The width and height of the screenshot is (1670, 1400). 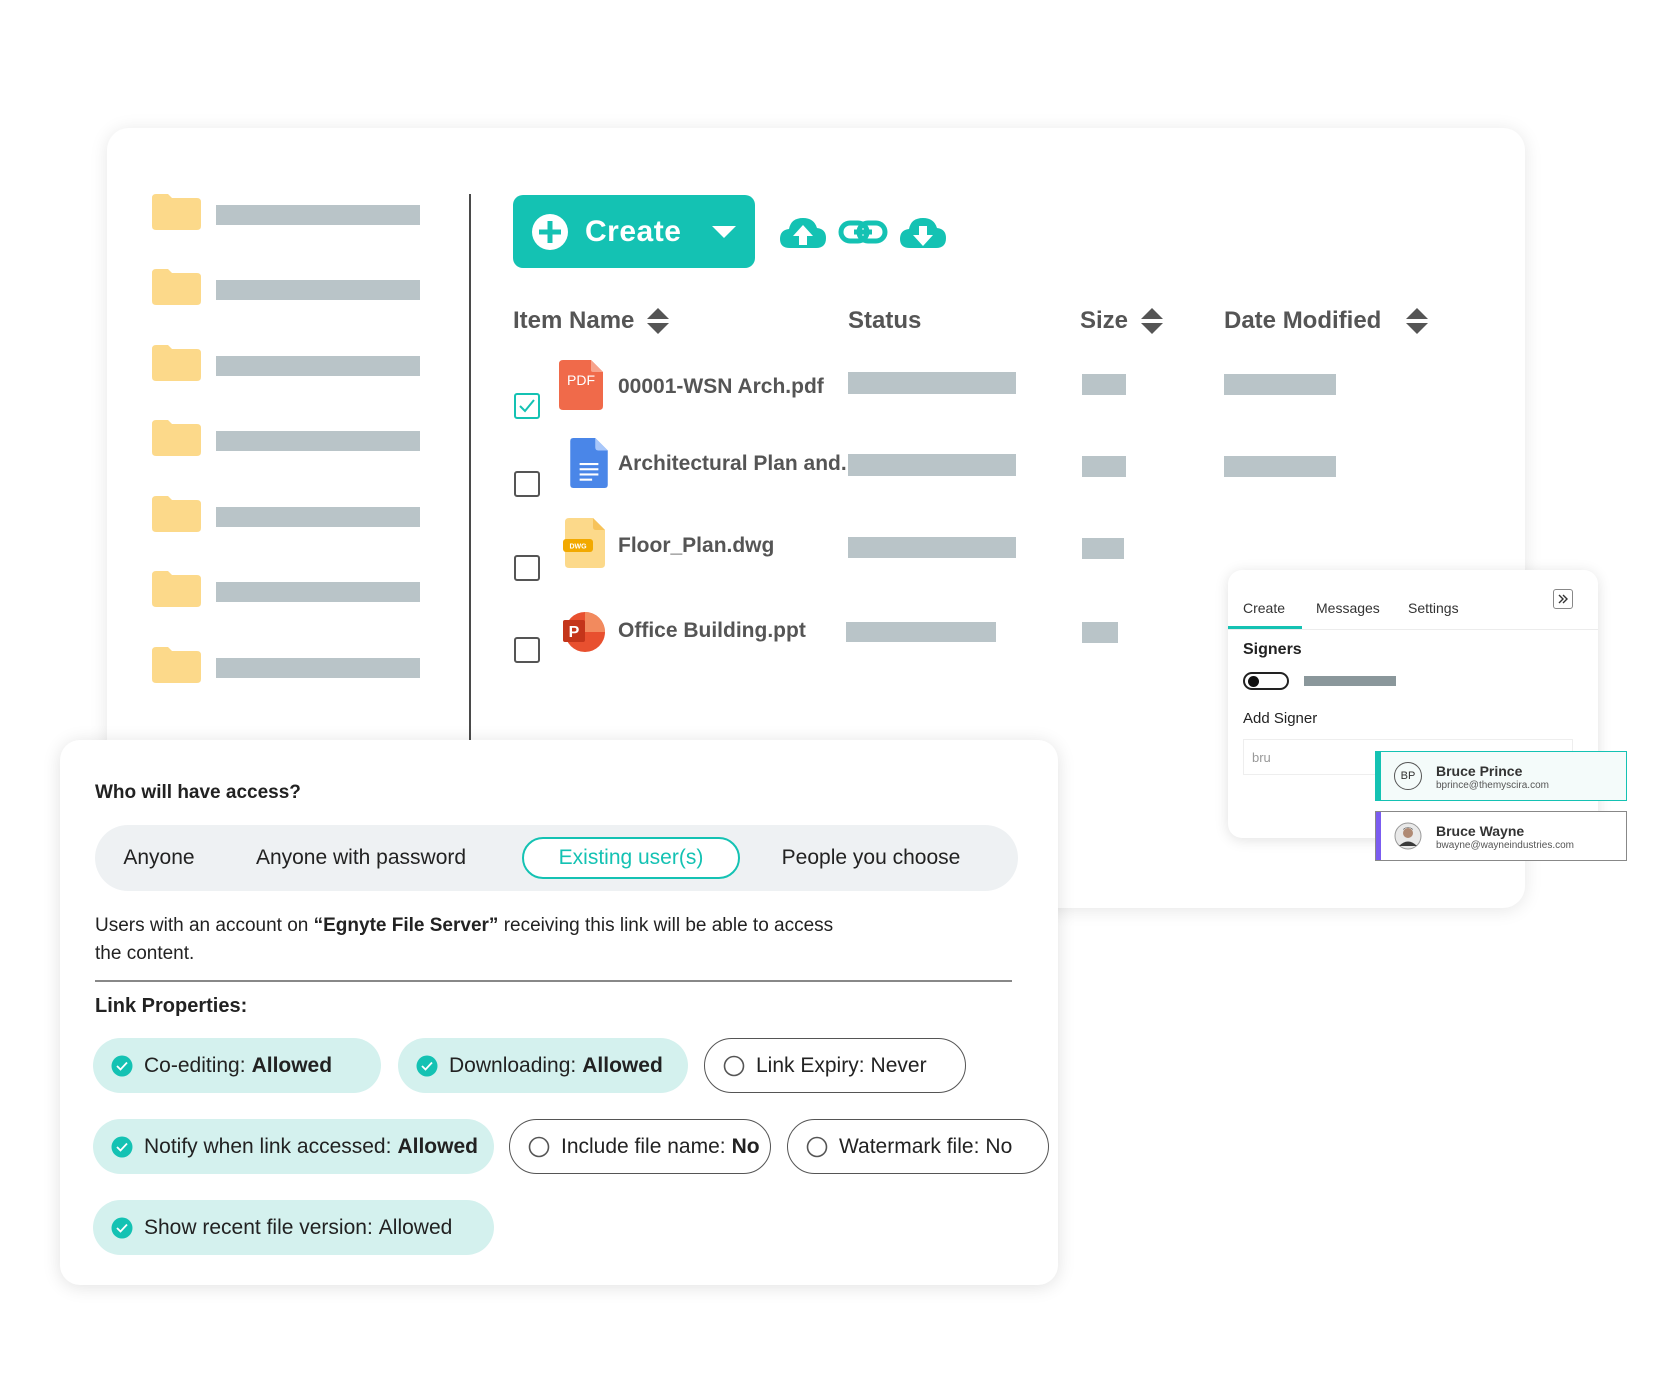 I want to click on signers-toggle, so click(x=1266, y=681).